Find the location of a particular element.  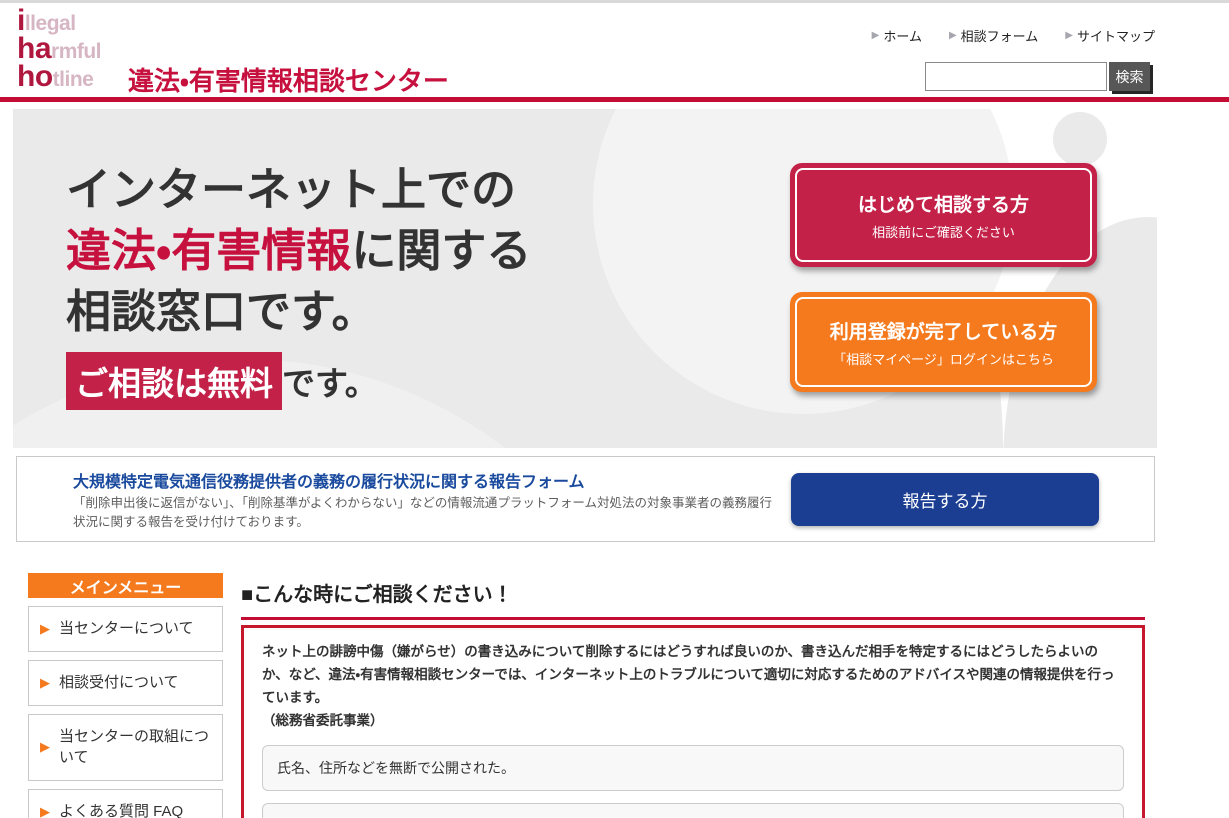

hero-line-1: インターネット上での is located at coordinates (291, 189).